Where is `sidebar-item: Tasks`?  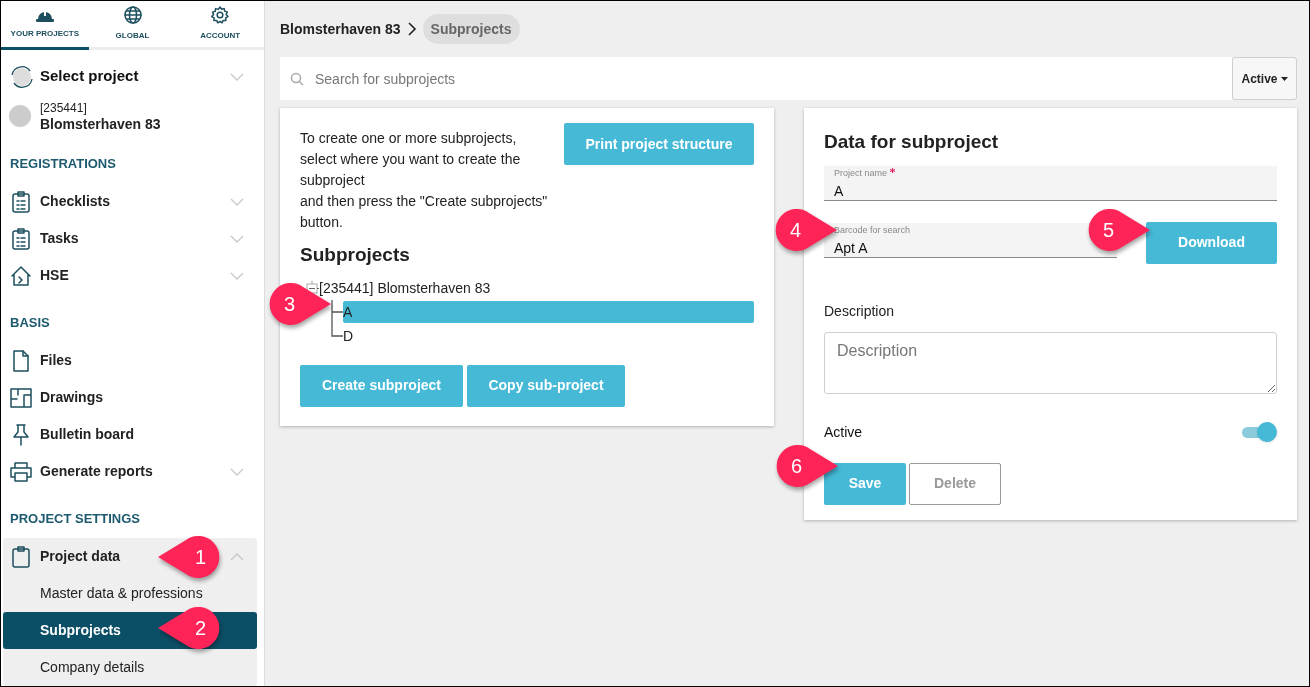 sidebar-item: Tasks is located at coordinates (132, 238).